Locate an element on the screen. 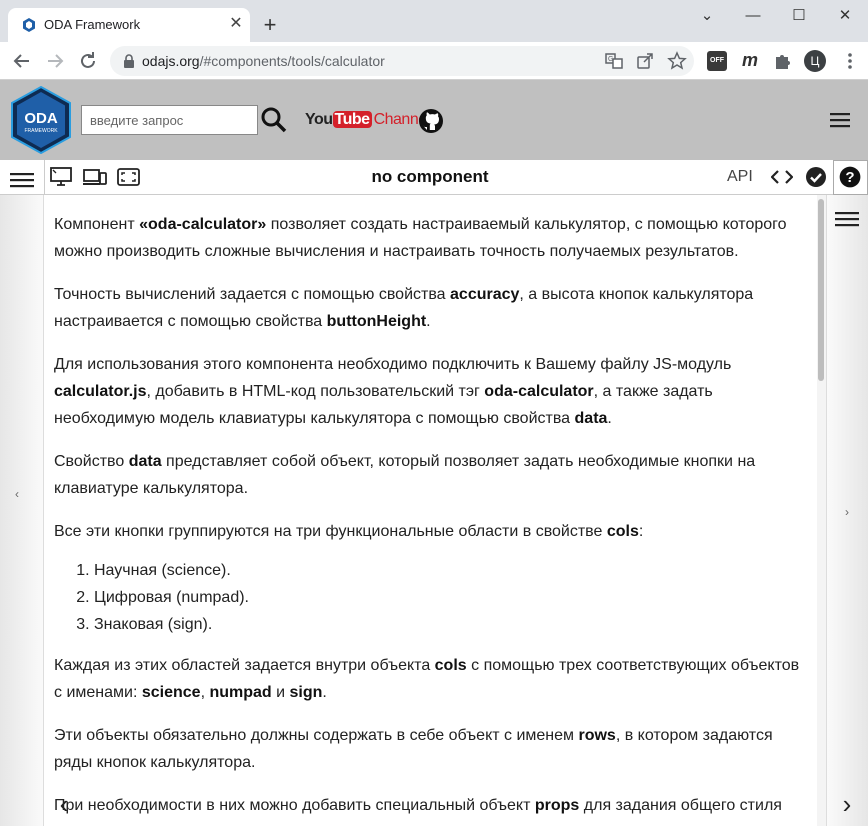  window-close-button: ✕ is located at coordinates (845, 16).